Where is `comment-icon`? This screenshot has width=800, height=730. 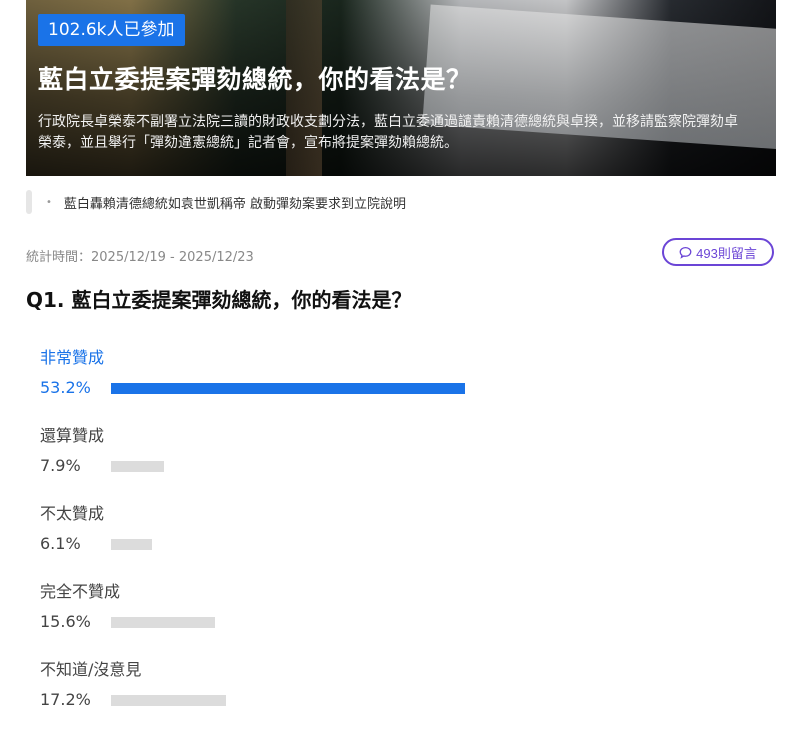
comment-icon is located at coordinates (685, 252).